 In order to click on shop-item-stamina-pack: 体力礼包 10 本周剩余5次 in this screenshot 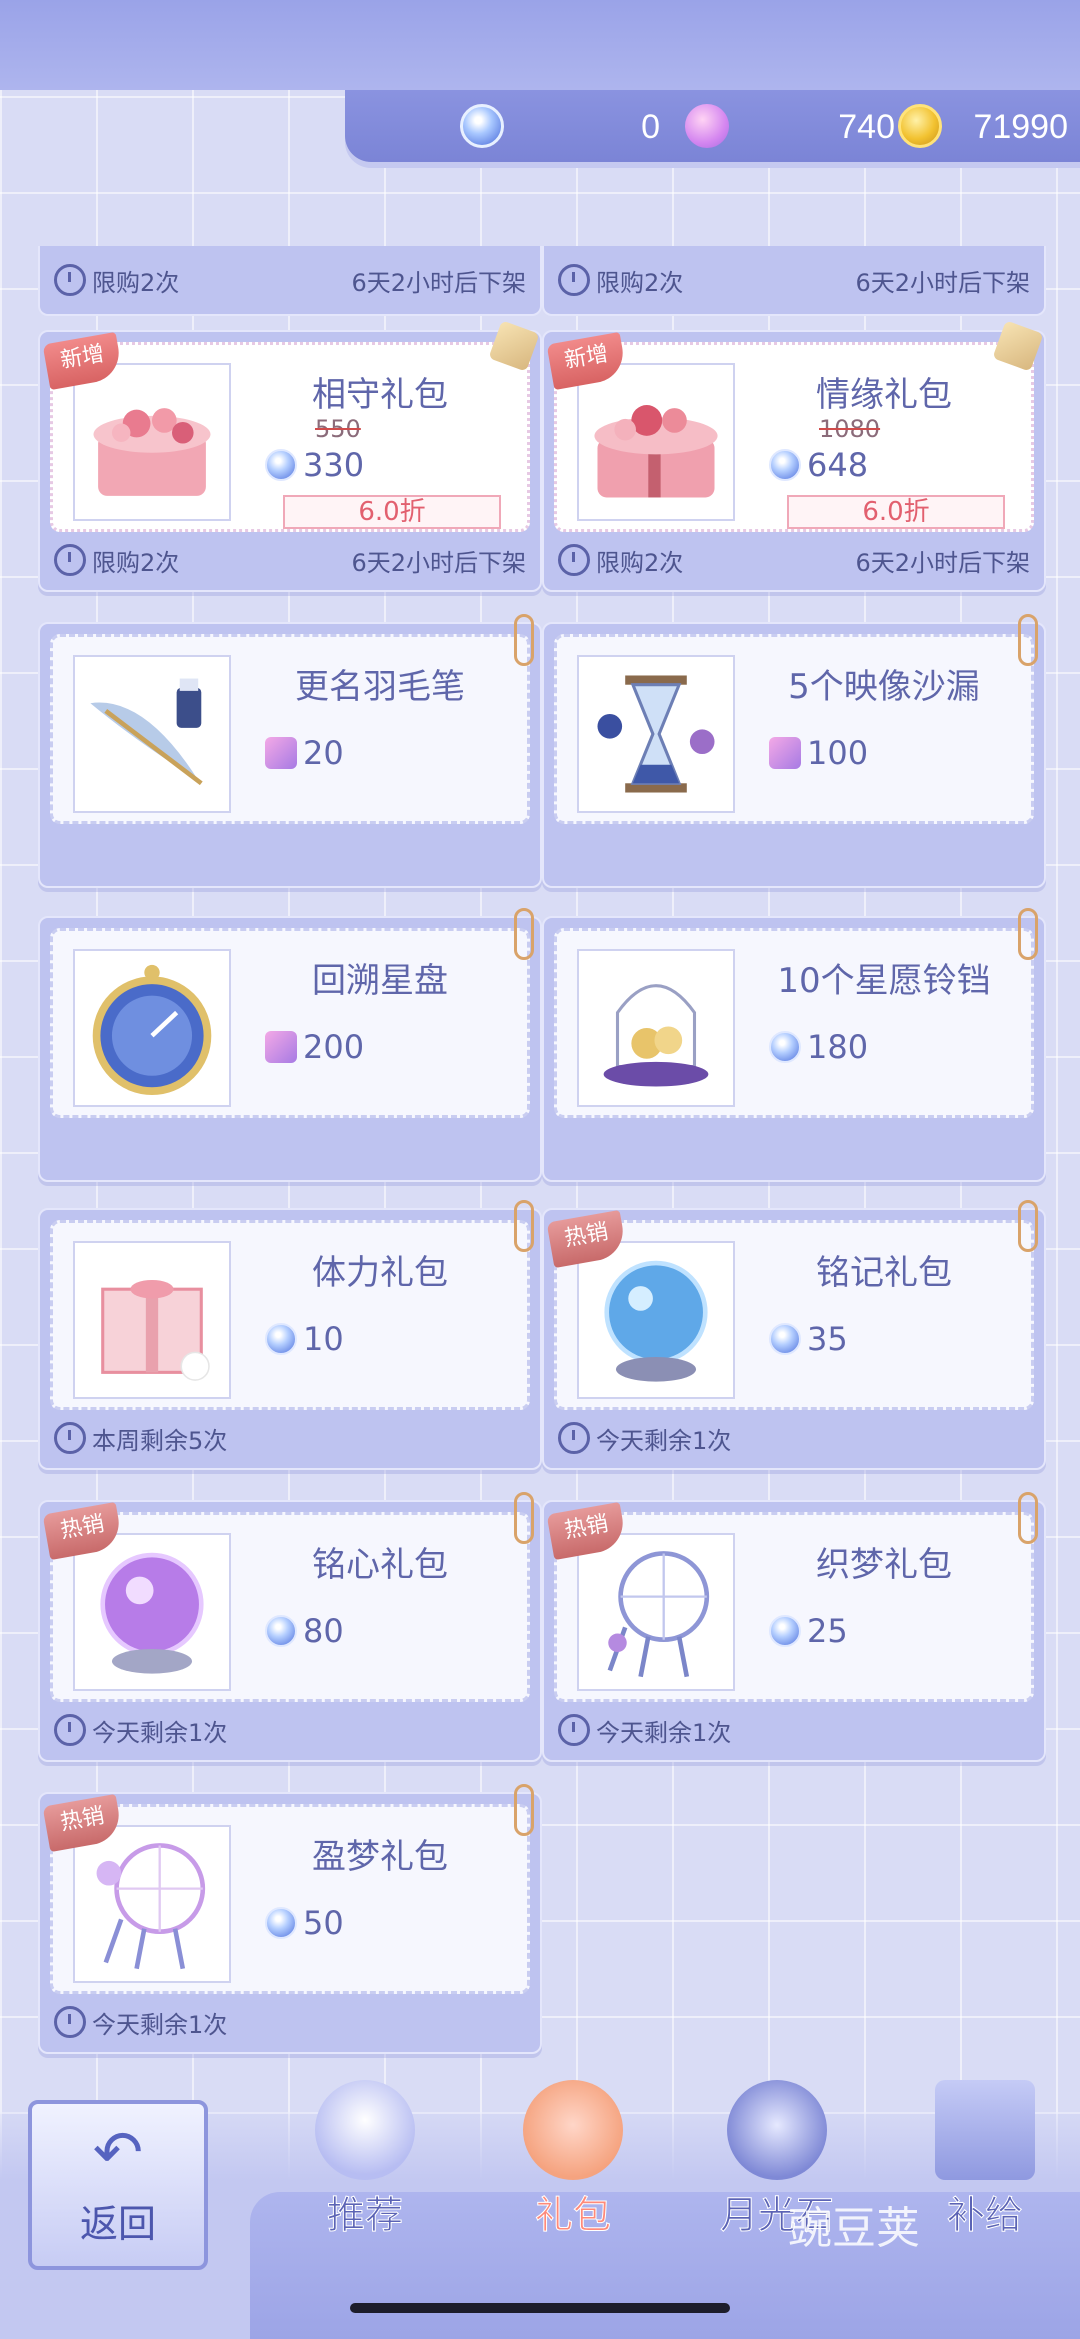, I will do `click(290, 1335)`.